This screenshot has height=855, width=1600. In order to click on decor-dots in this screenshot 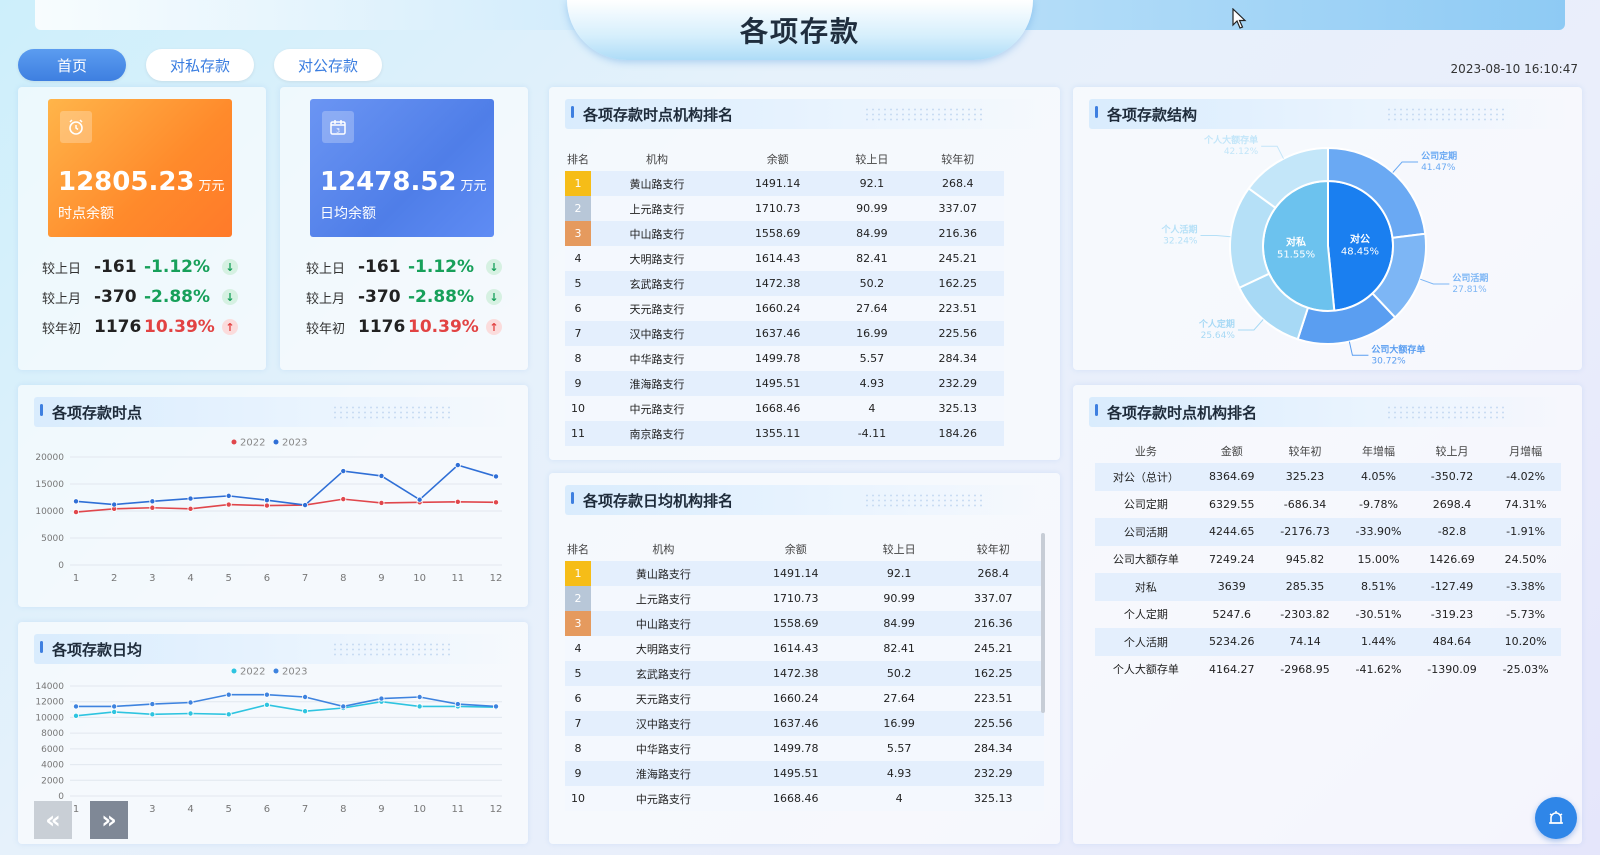, I will do `click(924, 114)`.